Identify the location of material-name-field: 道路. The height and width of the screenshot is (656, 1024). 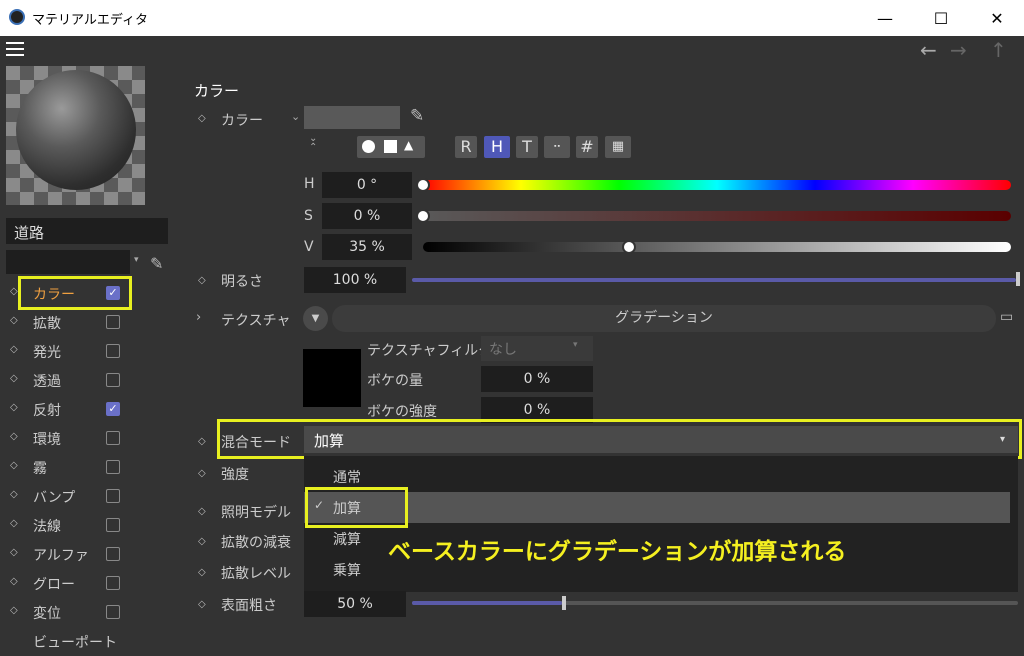
(87, 231).